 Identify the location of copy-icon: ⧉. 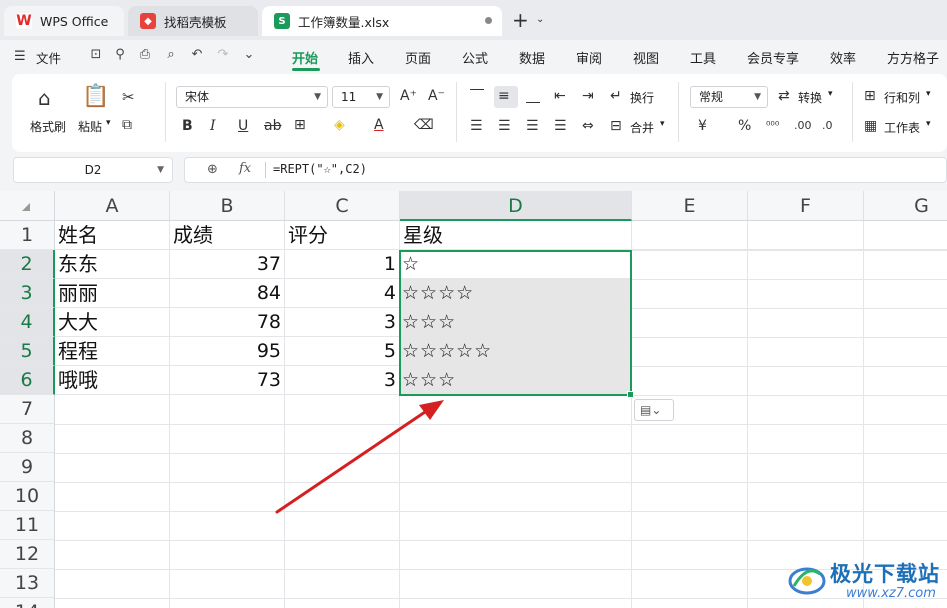
(127, 125).